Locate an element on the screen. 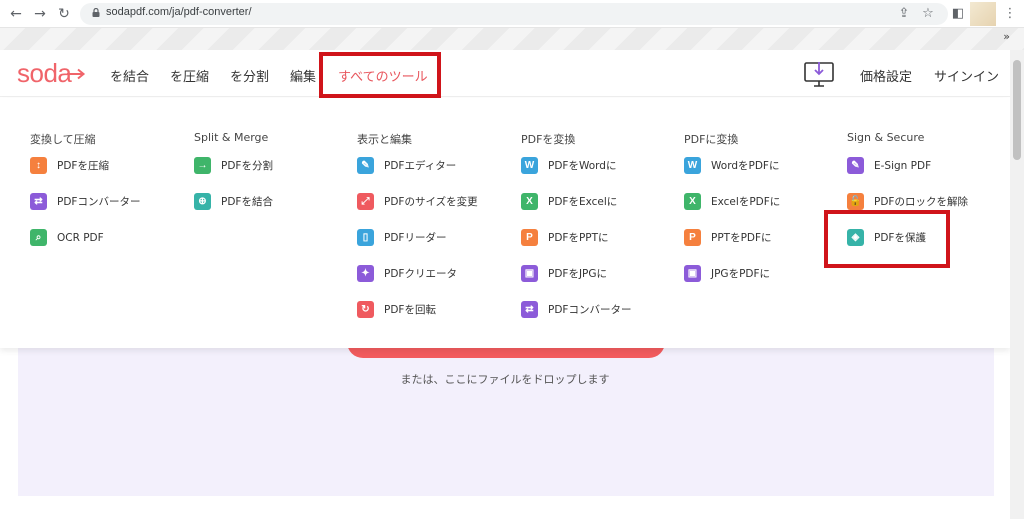  url-text: sodapdf.com/ja/pdf-converter/ is located at coordinates (179, 12).